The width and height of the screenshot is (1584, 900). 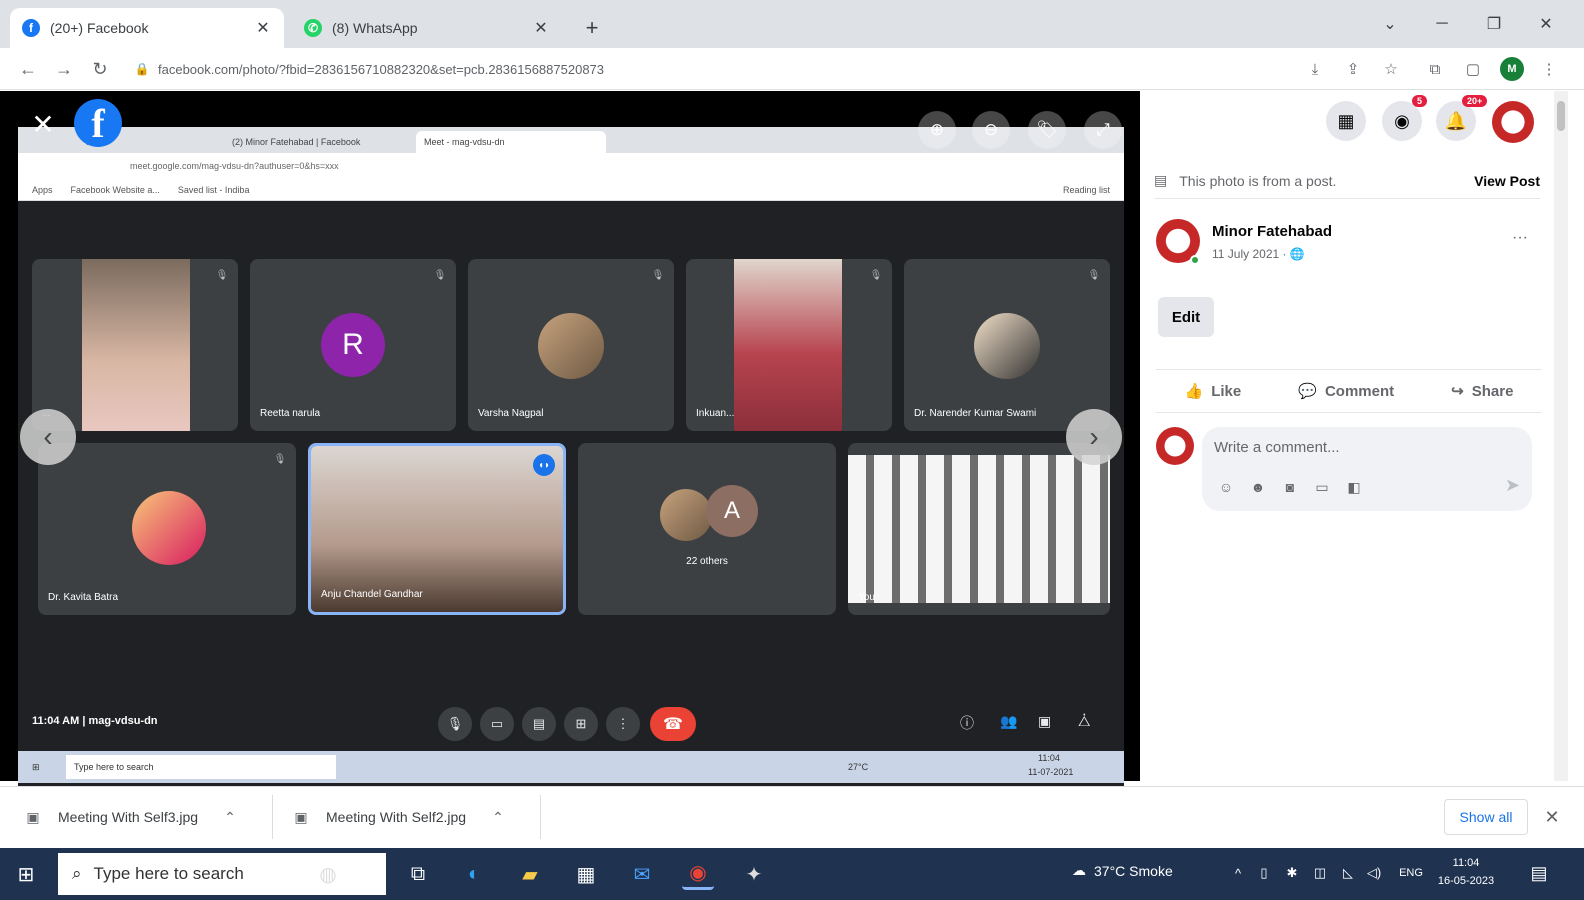 What do you see at coordinates (353, 345) in the screenshot?
I see `participant-tile: R Reetta narula 🎙` at bounding box center [353, 345].